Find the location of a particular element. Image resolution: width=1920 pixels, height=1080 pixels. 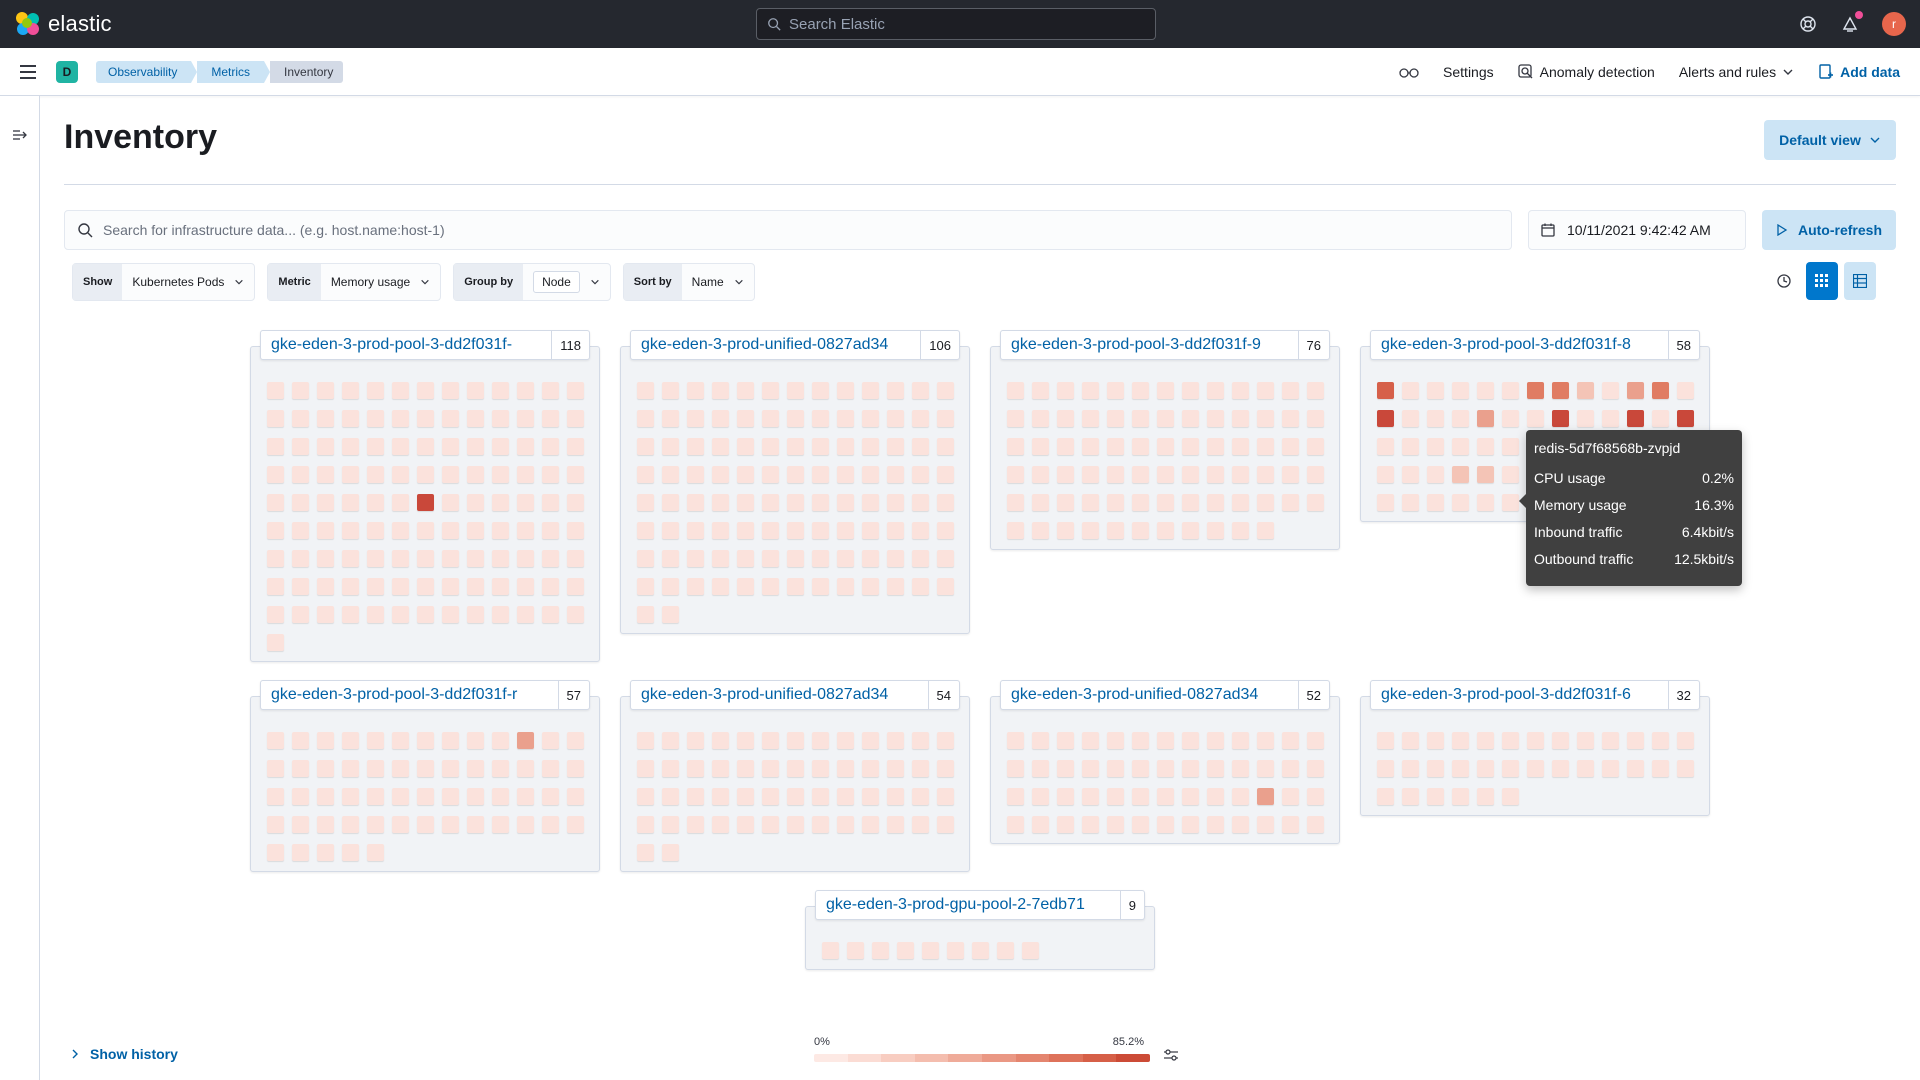

node-name: gke-eden-3-prod-gpu-pool-2-7edb71 is located at coordinates (968, 905).